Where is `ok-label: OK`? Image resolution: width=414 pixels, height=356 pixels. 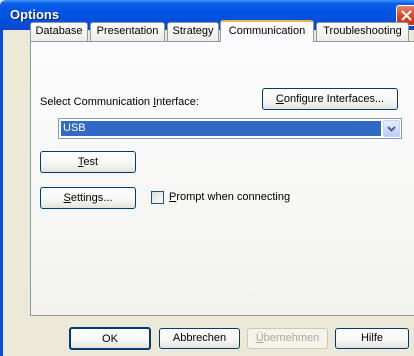 ok-label: OK is located at coordinates (110, 339).